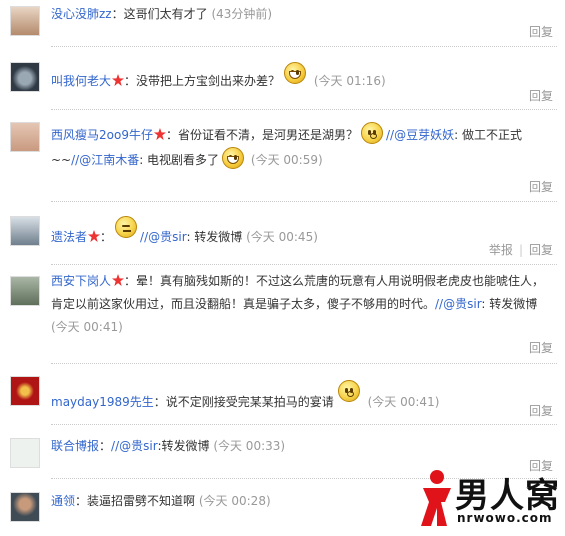 The width and height of the screenshot is (565, 536). What do you see at coordinates (403, 402) in the screenshot?
I see `timestamp: (今天 00:41)` at bounding box center [403, 402].